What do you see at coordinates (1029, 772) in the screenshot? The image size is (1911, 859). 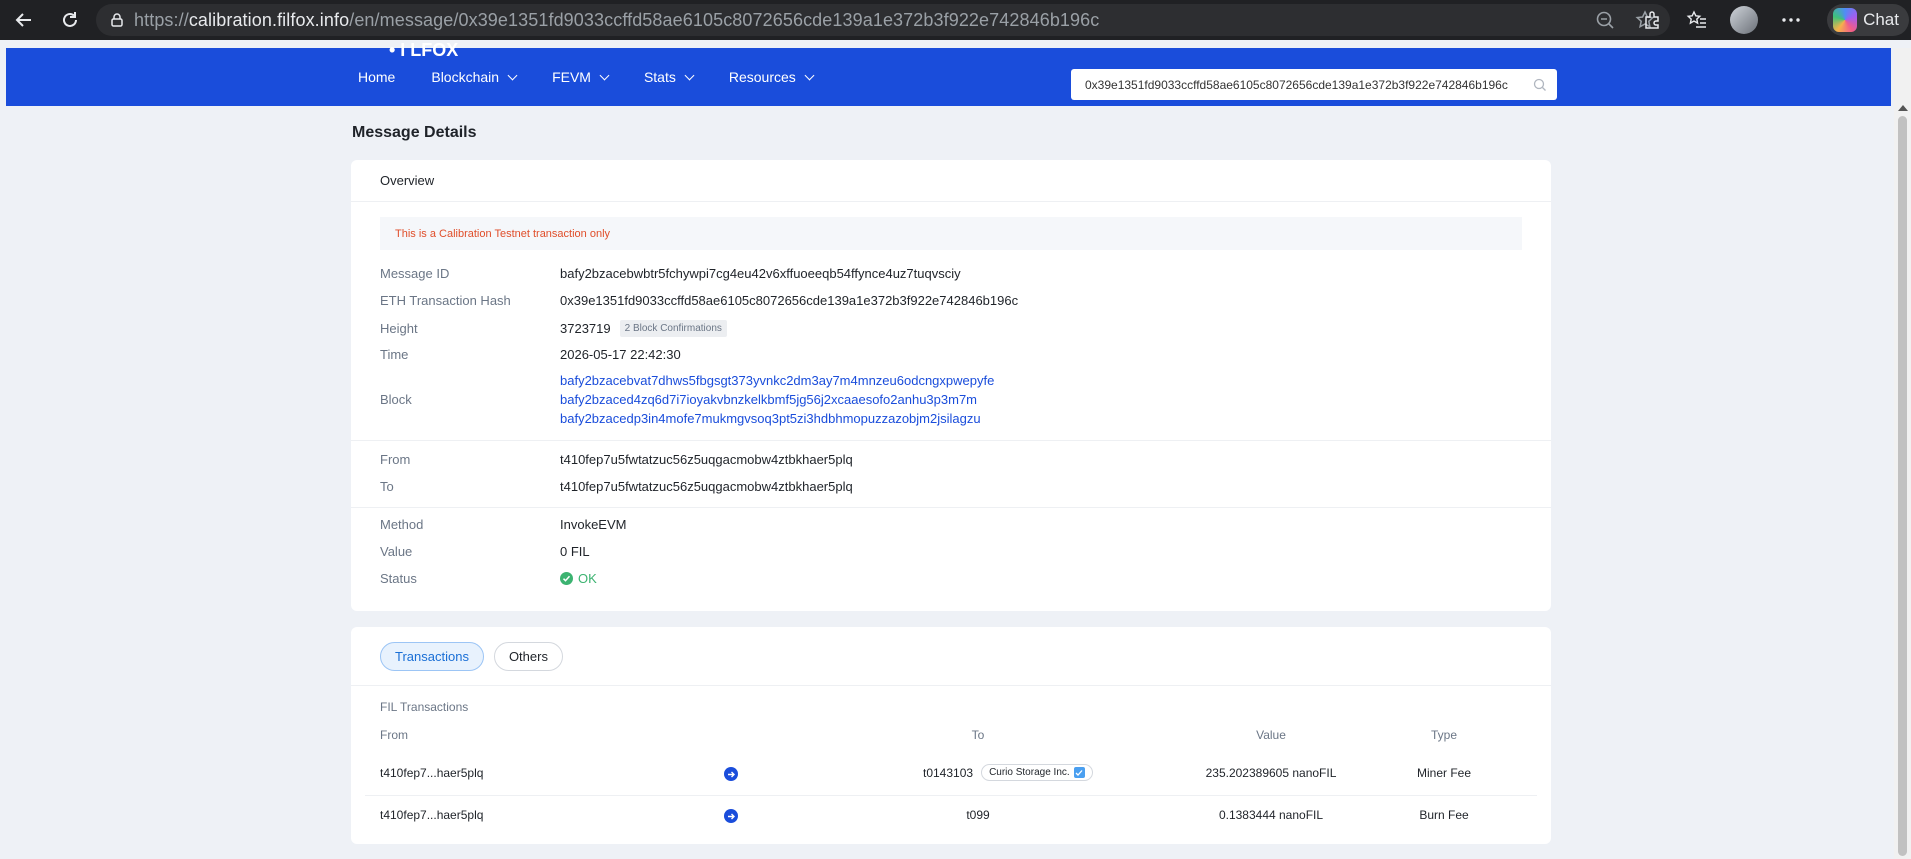 I see `miner-name: Curio Storage Inc.` at bounding box center [1029, 772].